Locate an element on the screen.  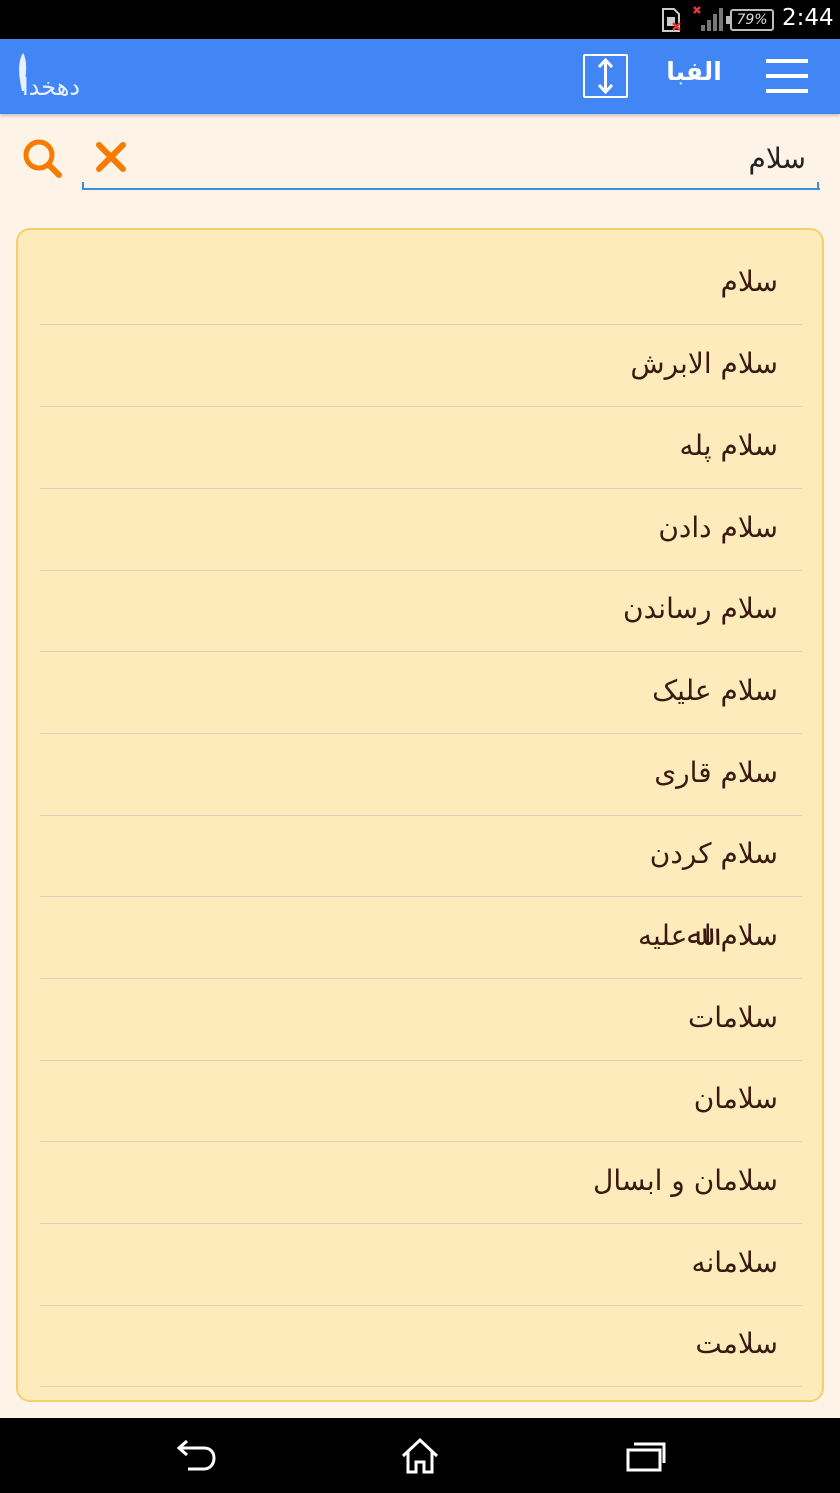
battery-level: 79% is located at coordinates (752, 20).